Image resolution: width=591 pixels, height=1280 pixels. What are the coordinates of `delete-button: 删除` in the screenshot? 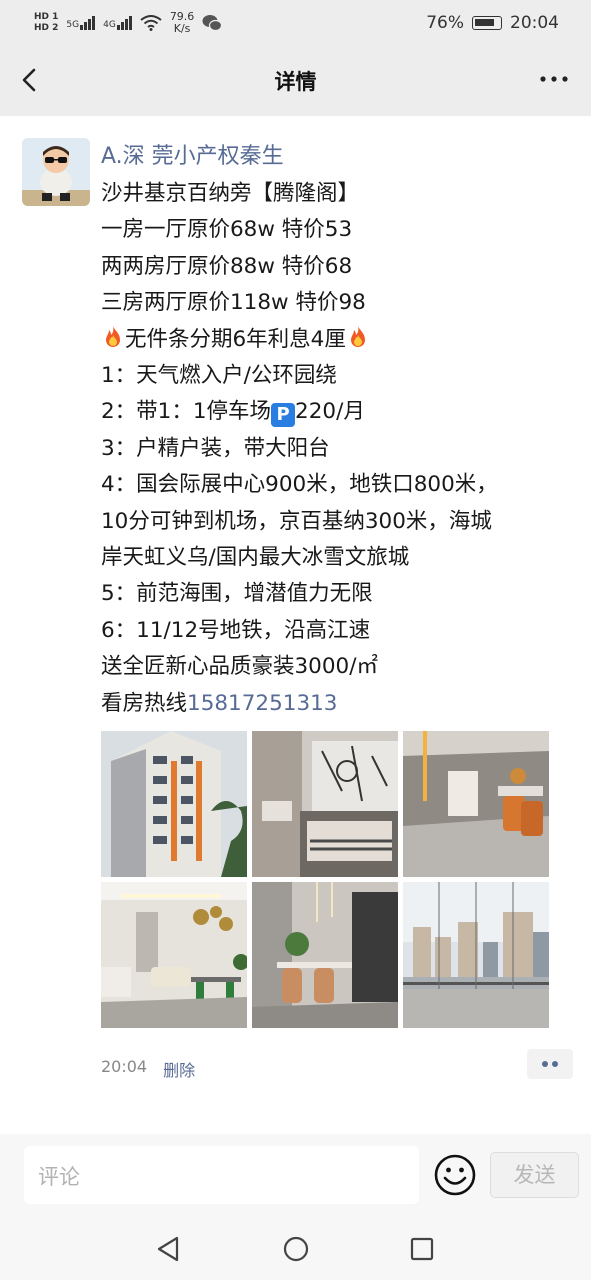 It's located at (179, 1069).